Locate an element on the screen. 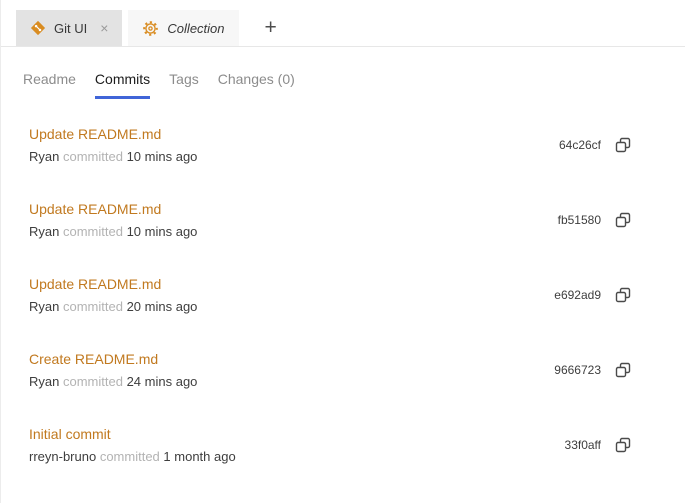 Image resolution: width=685 pixels, height=503 pixels. close-icon: × is located at coordinates (104, 28).